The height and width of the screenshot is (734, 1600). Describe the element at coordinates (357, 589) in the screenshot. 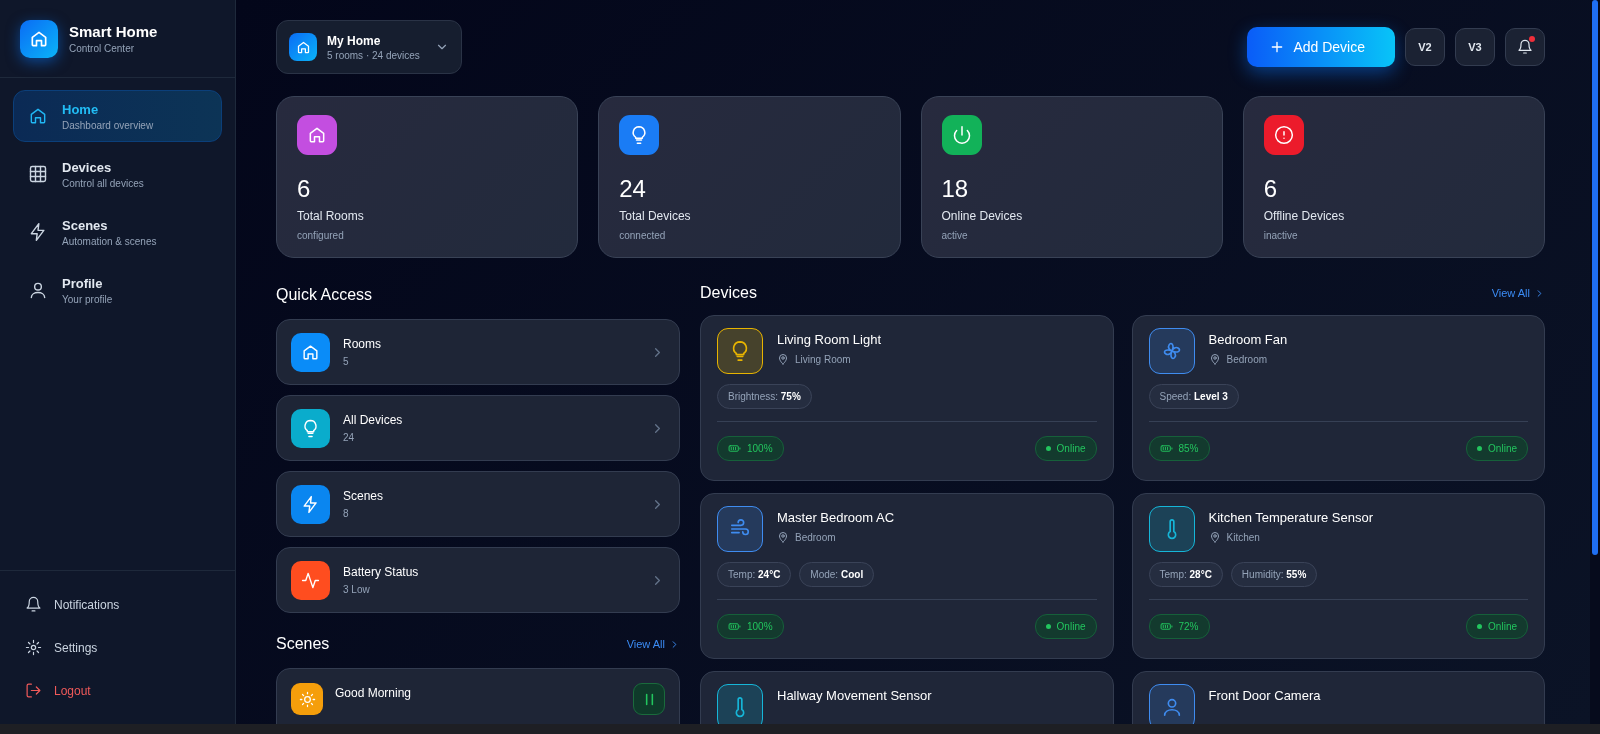

I see `item-count: 3 Low` at that location.